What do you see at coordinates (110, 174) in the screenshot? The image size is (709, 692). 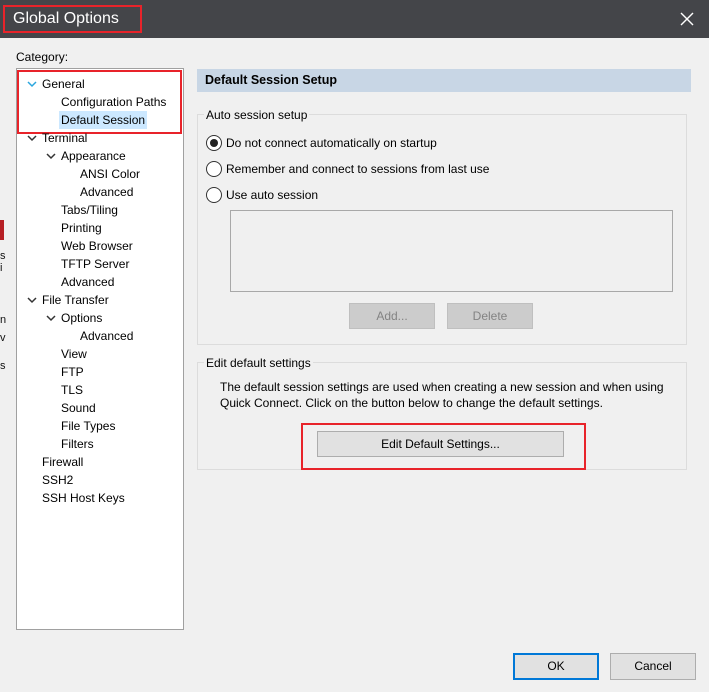 I see `tree-item: ANSI Color` at bounding box center [110, 174].